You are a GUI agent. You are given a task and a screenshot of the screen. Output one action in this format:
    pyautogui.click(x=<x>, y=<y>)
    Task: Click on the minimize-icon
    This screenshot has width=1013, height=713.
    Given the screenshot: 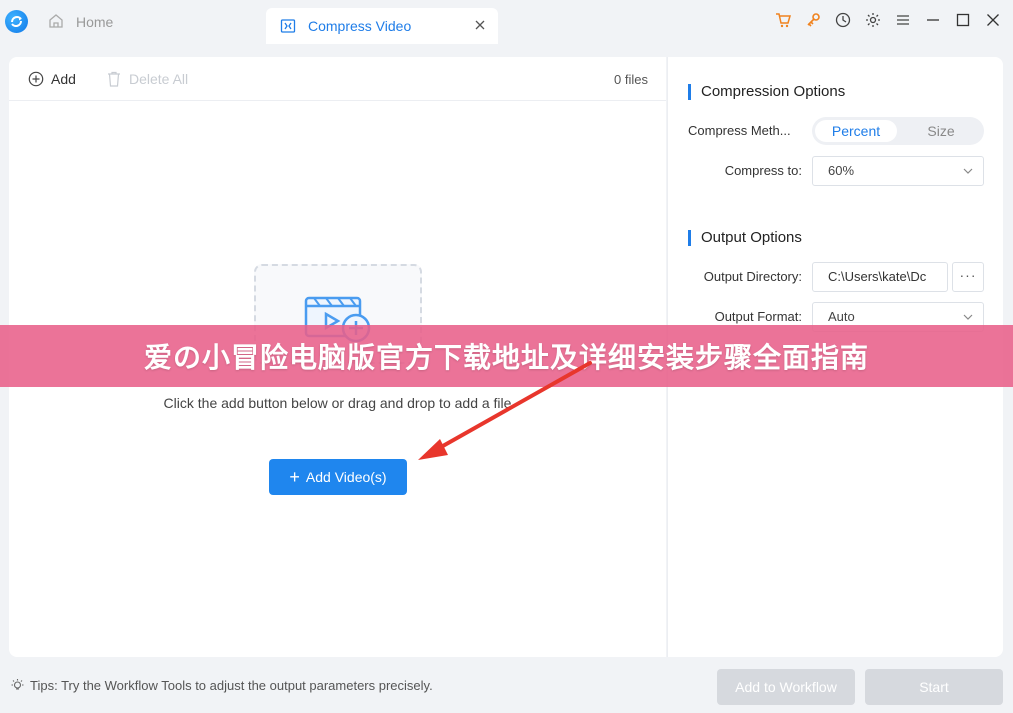 What is the action you would take?
    pyautogui.click(x=933, y=20)
    